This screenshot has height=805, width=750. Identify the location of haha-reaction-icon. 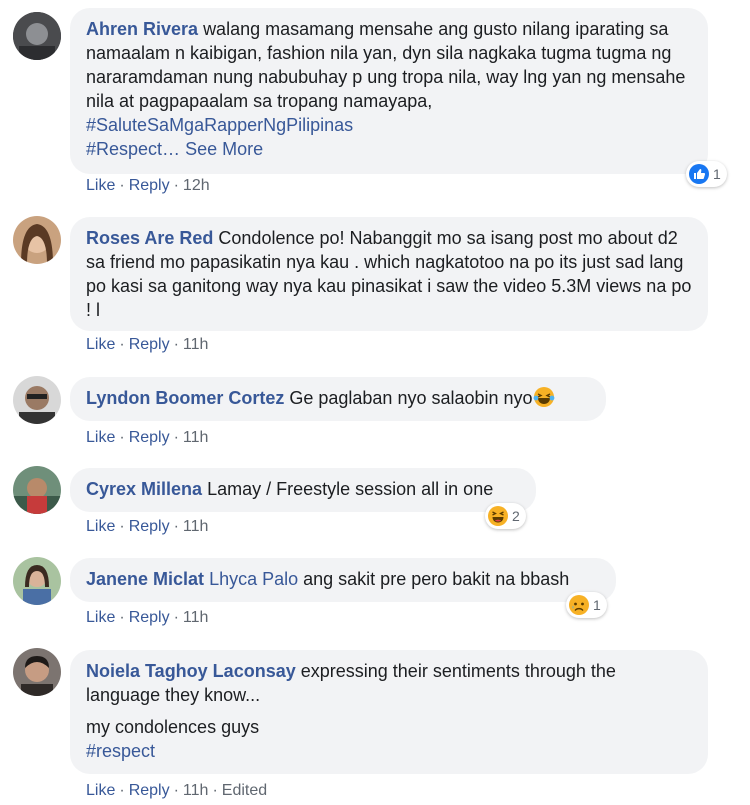
(498, 516).